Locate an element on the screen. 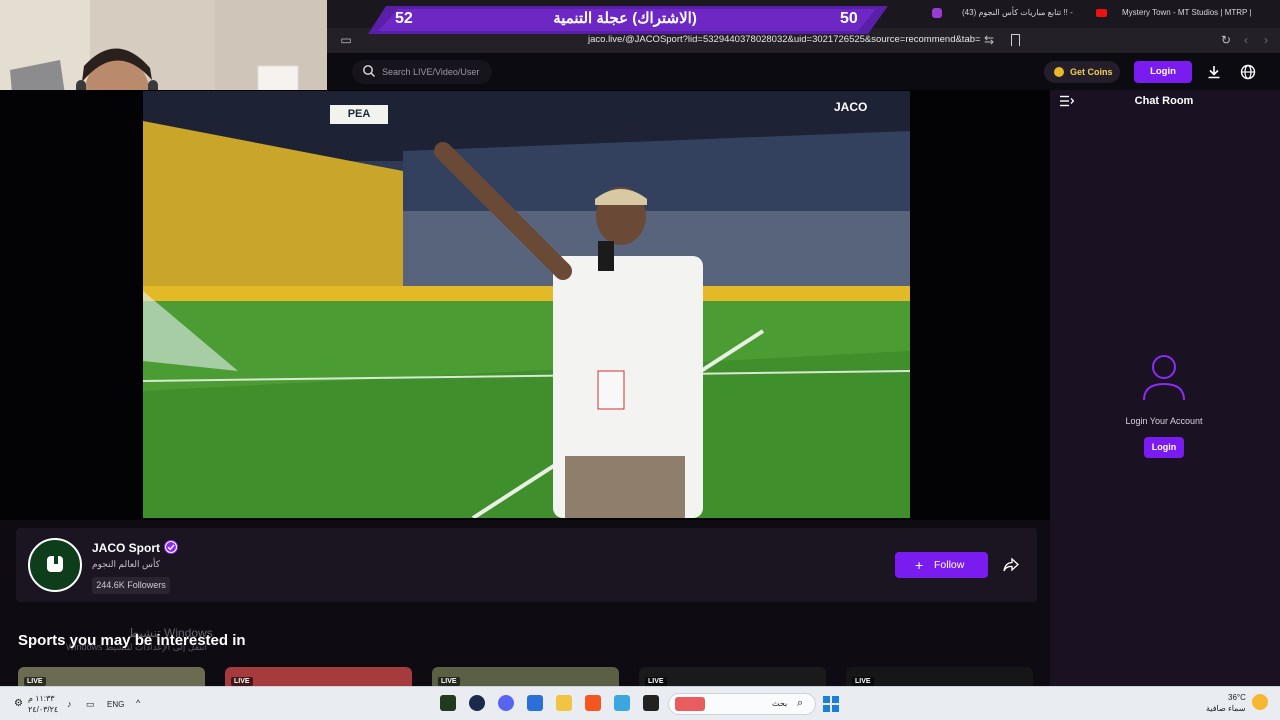 Image resolution: width=1280 pixels, height=720 pixels. forward-icon: › is located at coordinates (1266, 40).